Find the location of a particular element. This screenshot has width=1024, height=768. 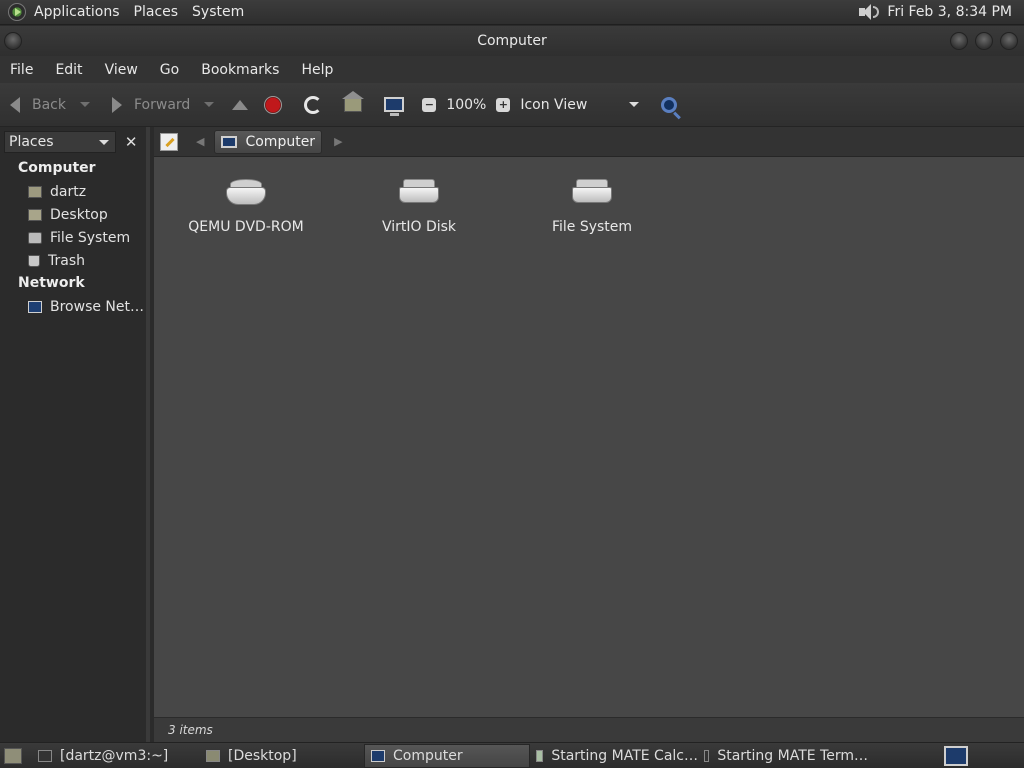

stop-icon is located at coordinates (273, 104).